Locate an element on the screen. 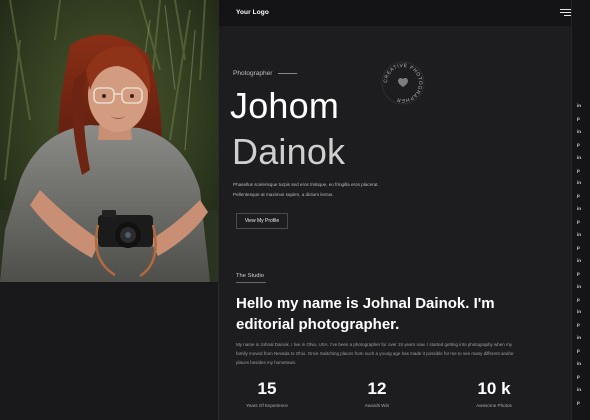 The image size is (590, 420). stat-awards: 12 Awards Win is located at coordinates (377, 394).